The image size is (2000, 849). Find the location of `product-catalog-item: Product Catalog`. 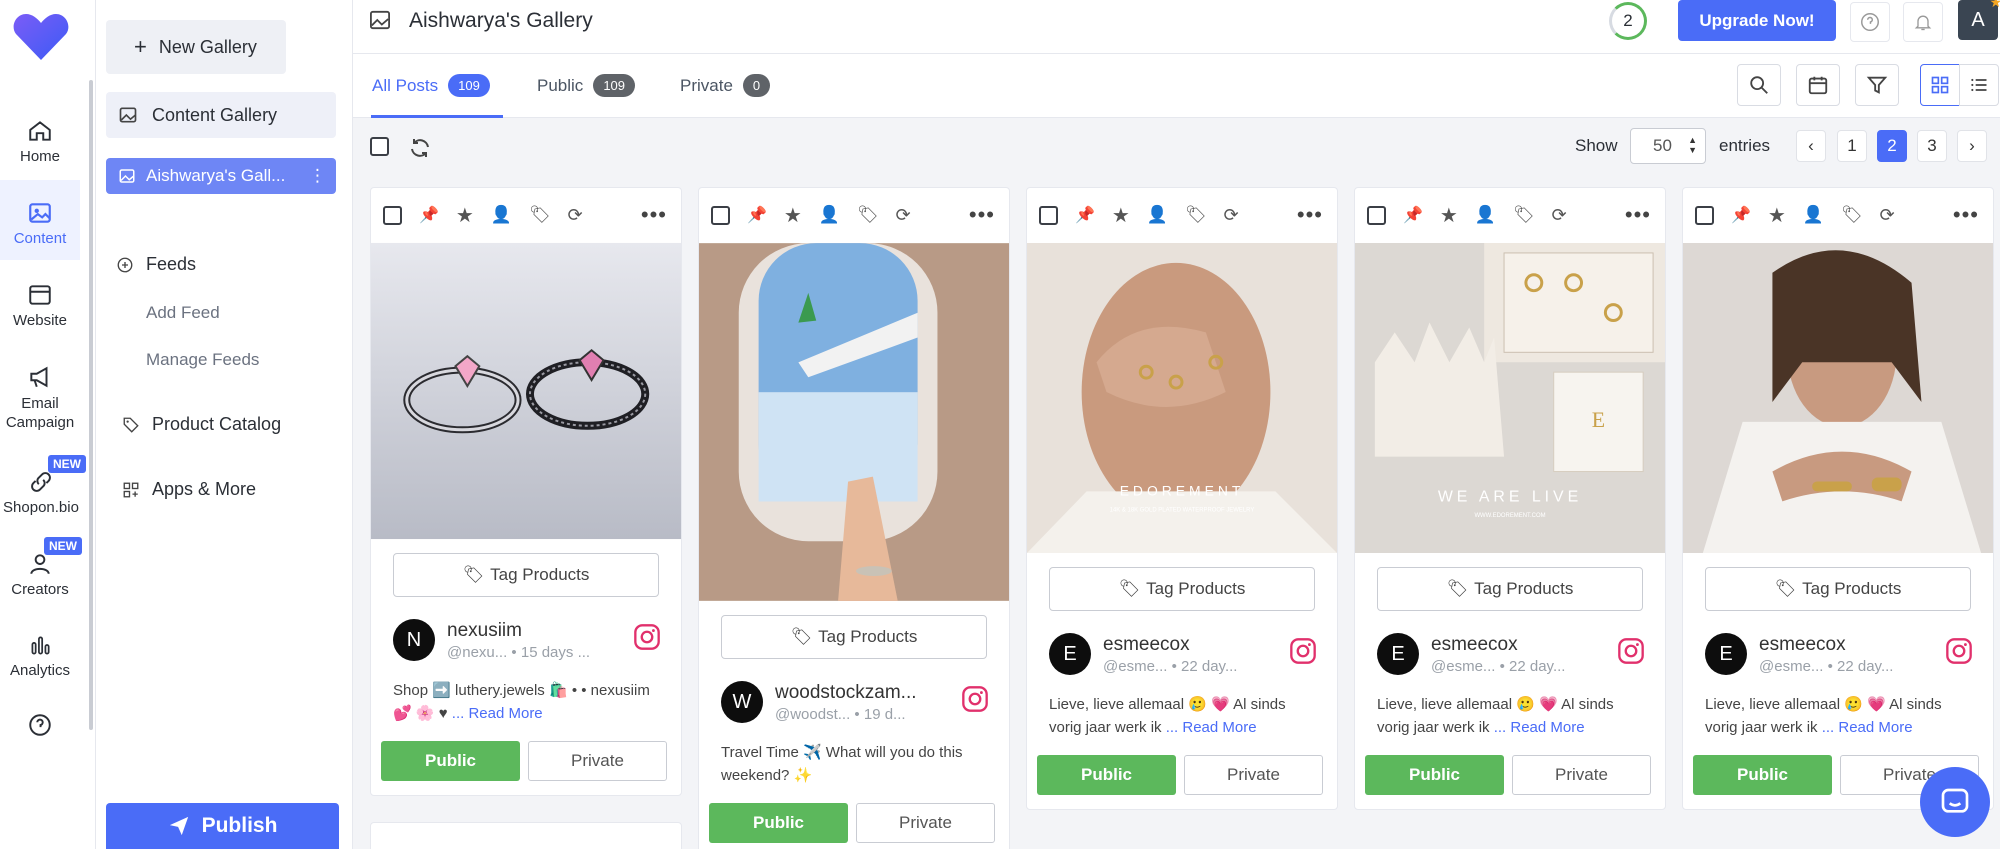

product-catalog-item: Product Catalog is located at coordinates (201, 424).